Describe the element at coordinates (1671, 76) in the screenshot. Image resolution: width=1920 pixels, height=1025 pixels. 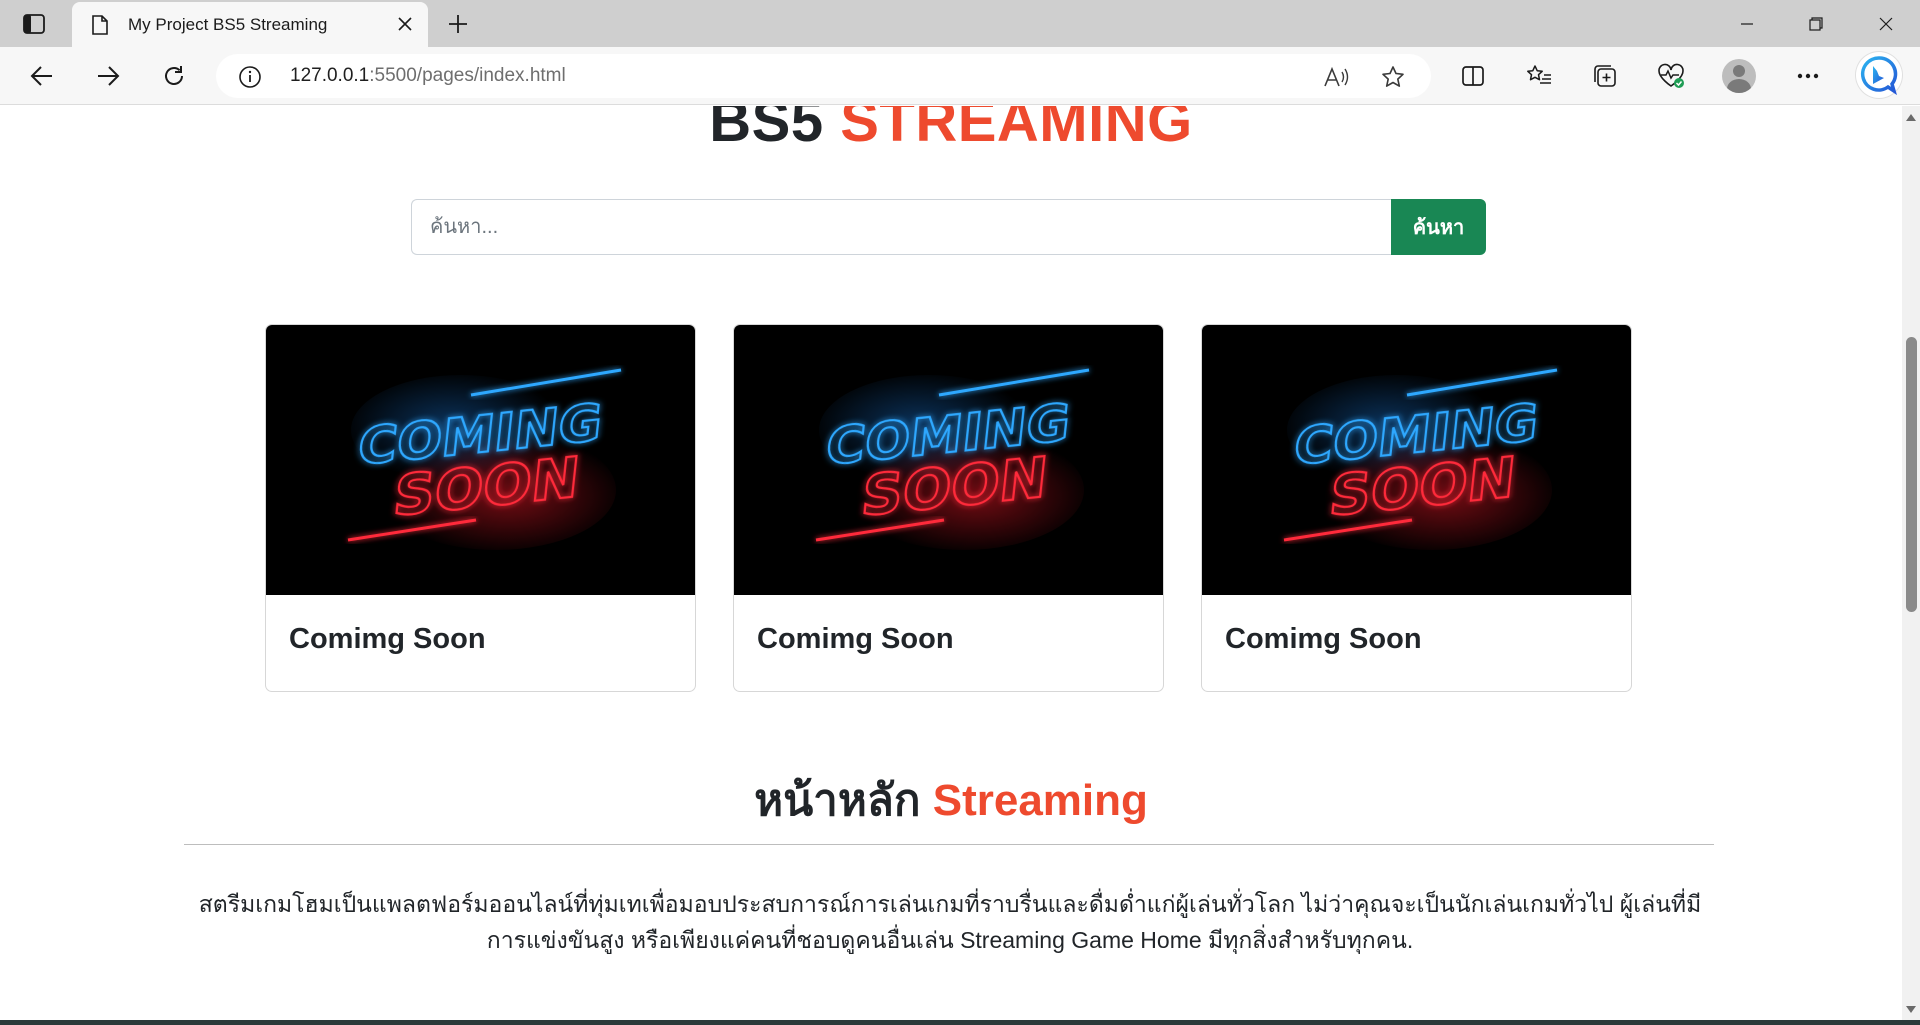
I see `heart-pulse-icon` at that location.